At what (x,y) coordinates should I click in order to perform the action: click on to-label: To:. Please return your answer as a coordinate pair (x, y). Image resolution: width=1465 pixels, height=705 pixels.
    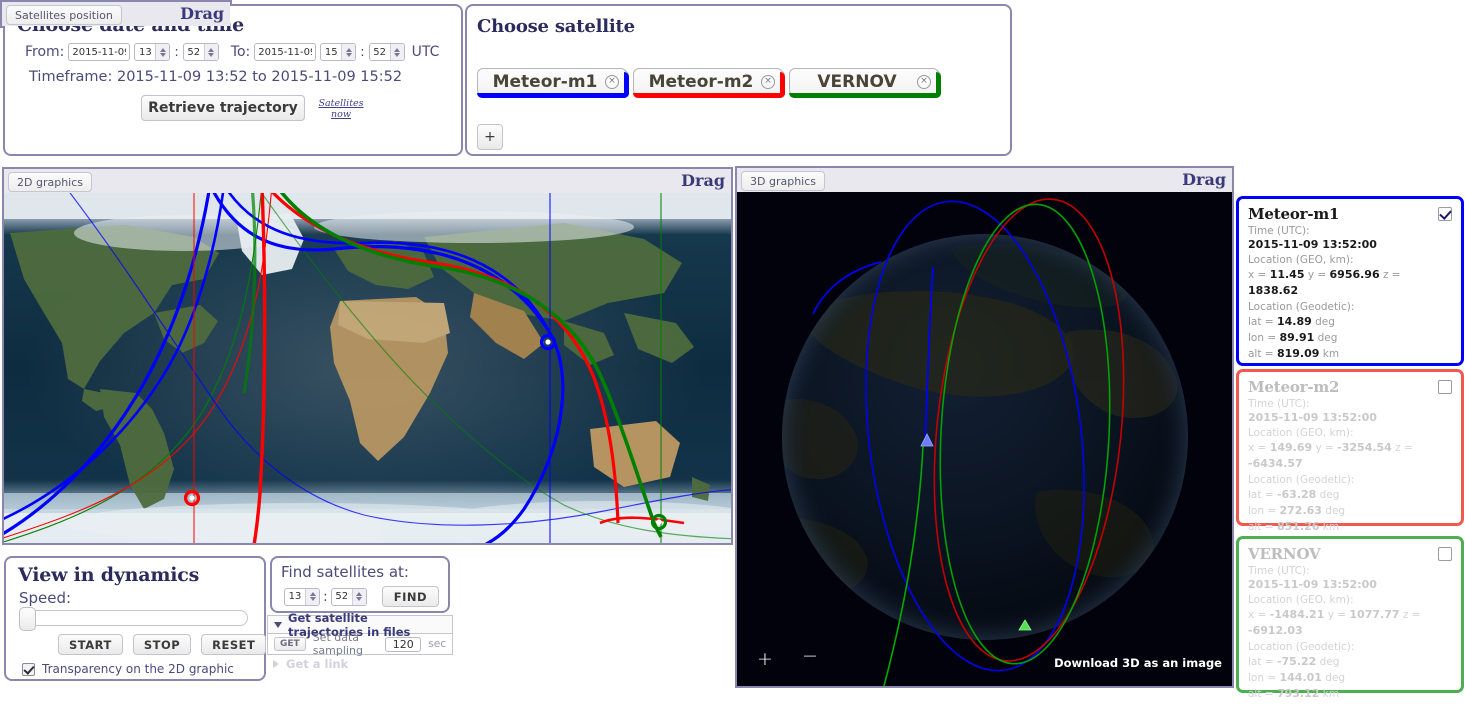
    Looking at the image, I should click on (240, 52).